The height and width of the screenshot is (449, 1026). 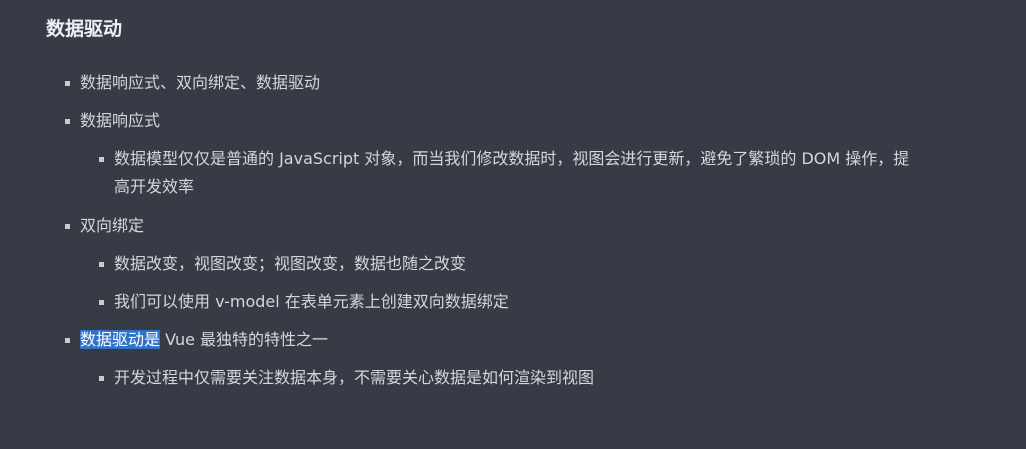 I want to click on selected-text: 数据驱动是, so click(x=120, y=339).